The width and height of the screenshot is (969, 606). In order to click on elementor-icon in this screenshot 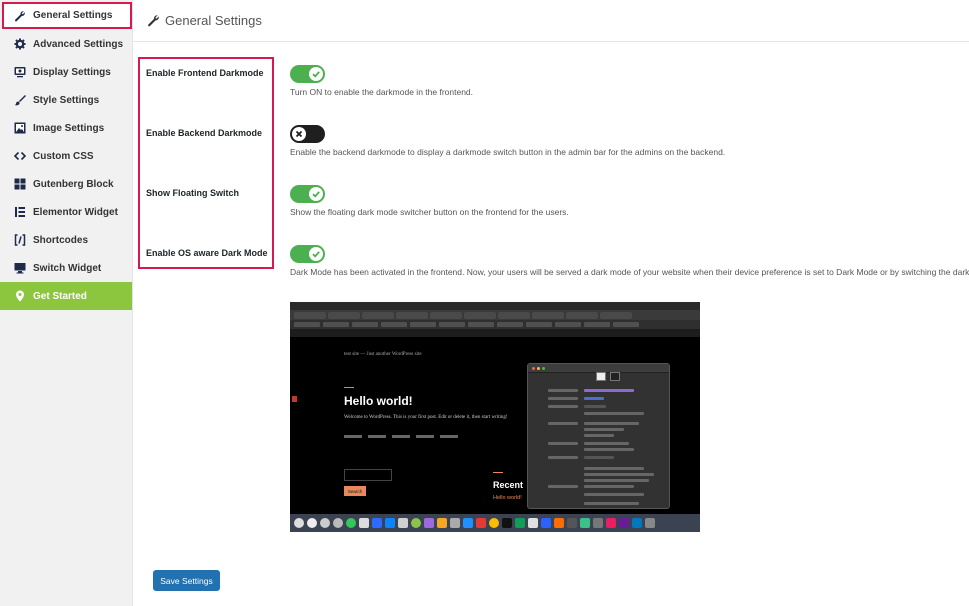, I will do `click(20, 212)`.